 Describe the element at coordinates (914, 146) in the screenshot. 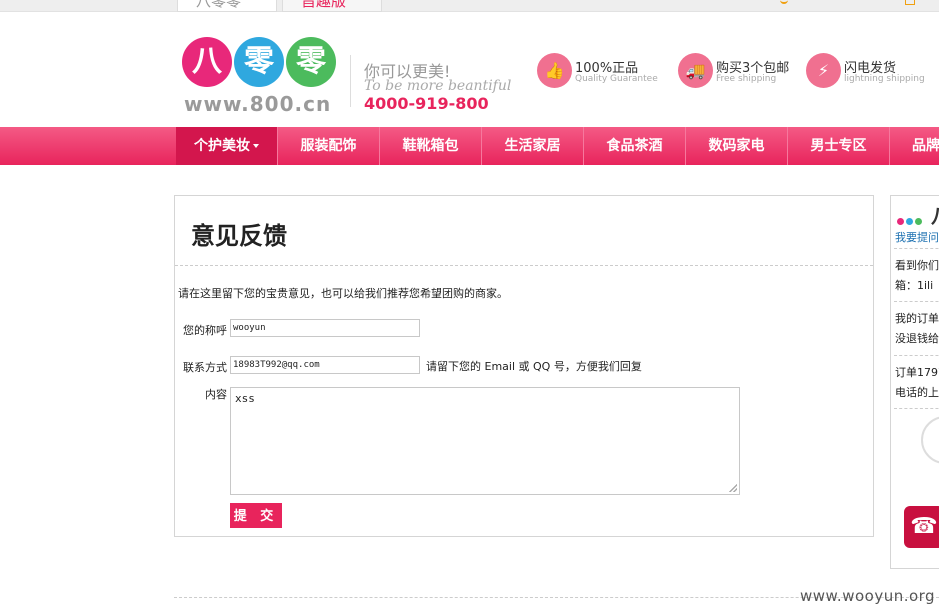

I see `nav-item-brand: 品牌` at that location.